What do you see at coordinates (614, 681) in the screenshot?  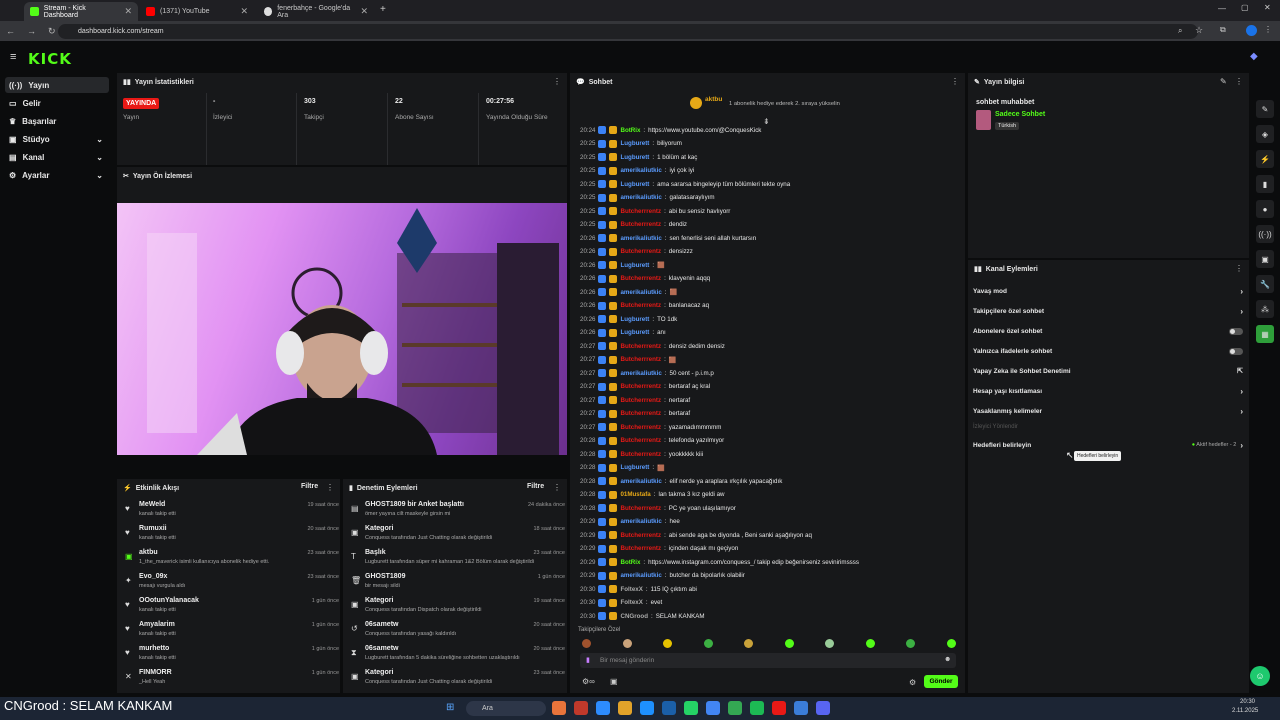 I see `chat-gift-icon: ▣` at bounding box center [614, 681].